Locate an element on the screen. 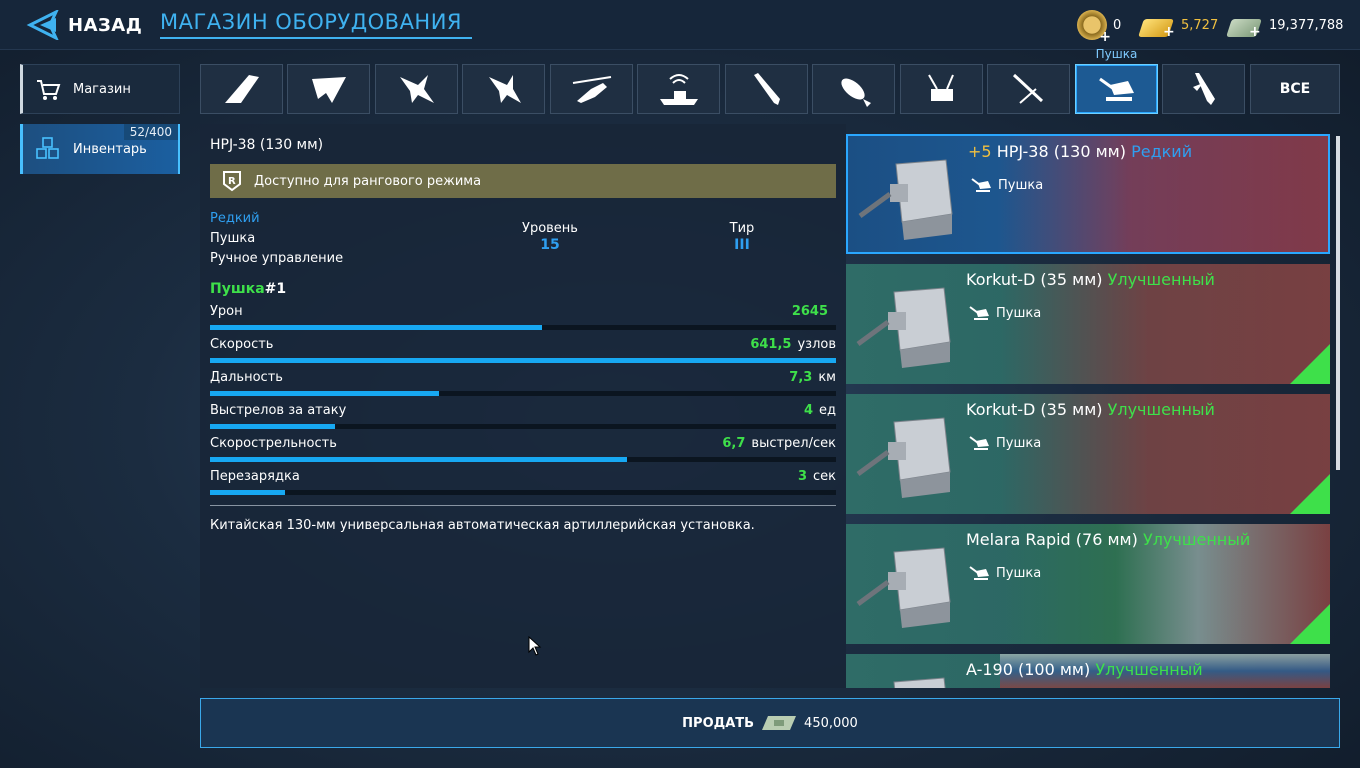  fighter-jet-icon is located at coordinates (416, 89).